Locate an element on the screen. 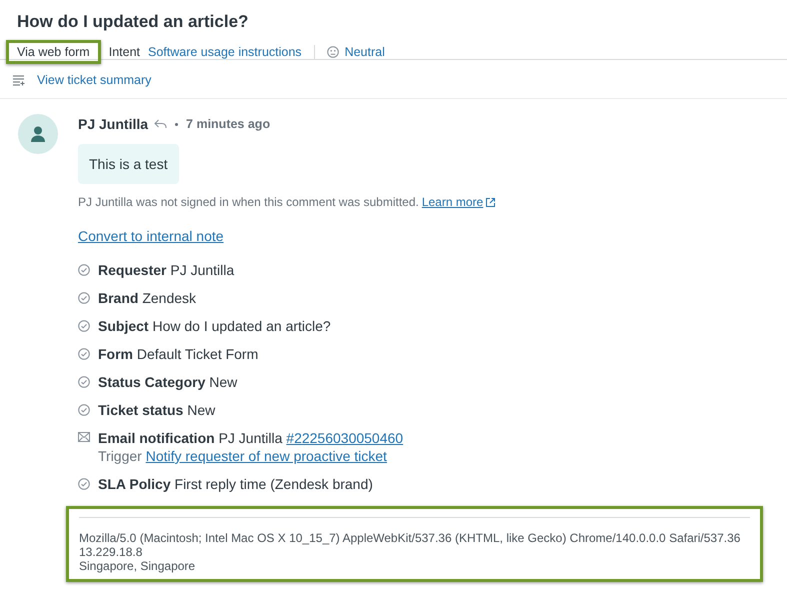 The height and width of the screenshot is (598, 787). notification-link: #22256030050460 is located at coordinates (345, 438).